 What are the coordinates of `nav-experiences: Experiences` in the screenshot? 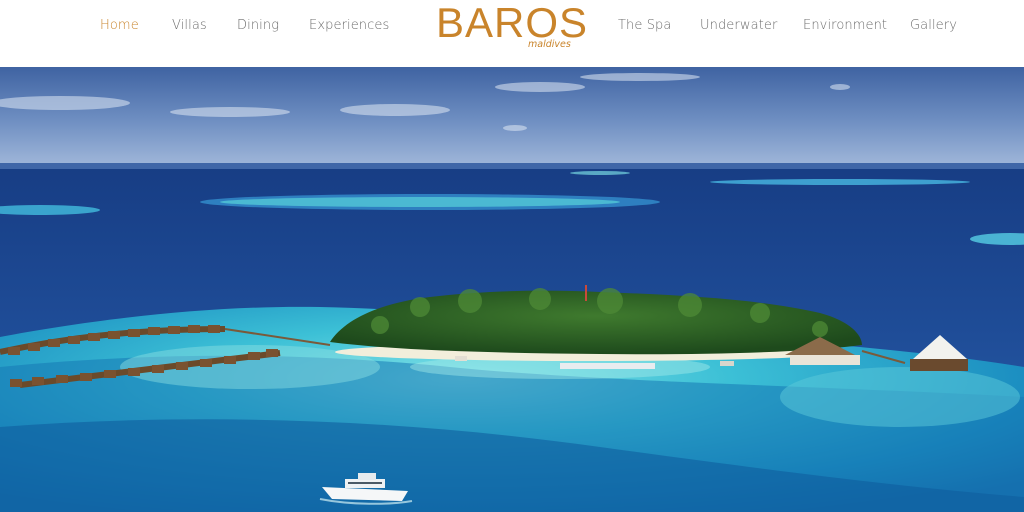 It's located at (349, 28).